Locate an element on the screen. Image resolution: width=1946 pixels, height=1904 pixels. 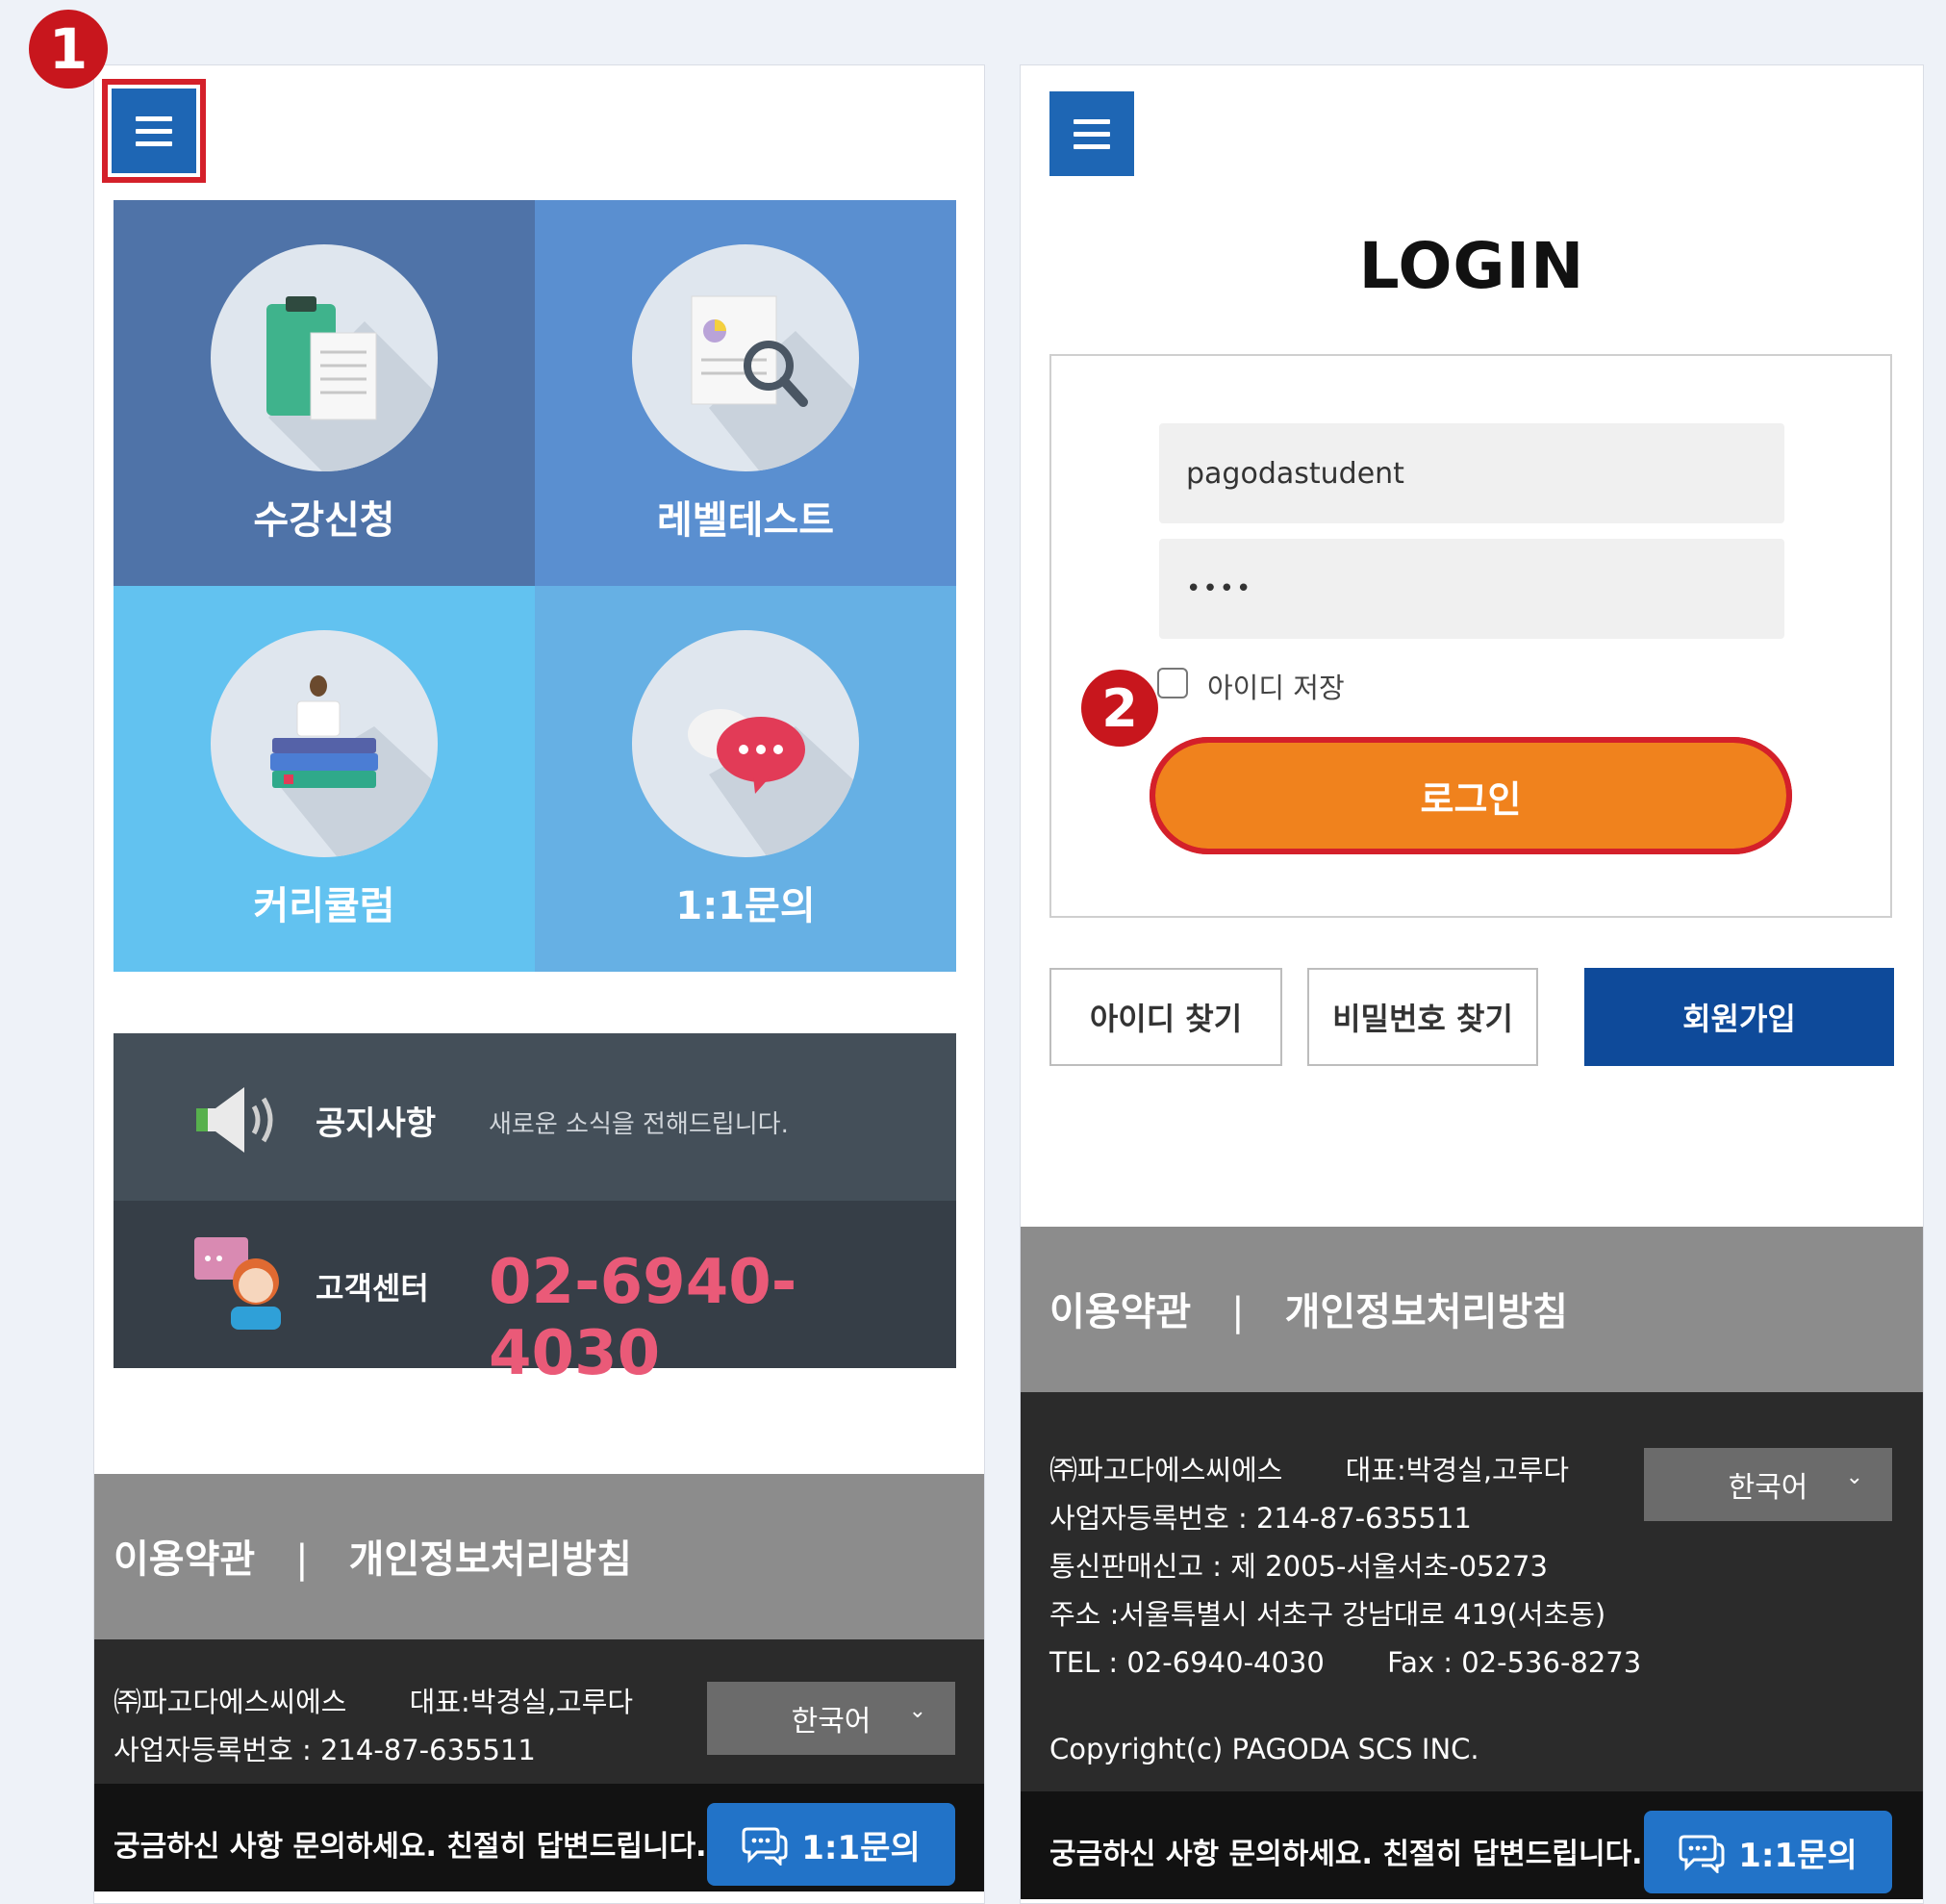
customer-center-title: 고객센터 is located at coordinates (372, 1288).